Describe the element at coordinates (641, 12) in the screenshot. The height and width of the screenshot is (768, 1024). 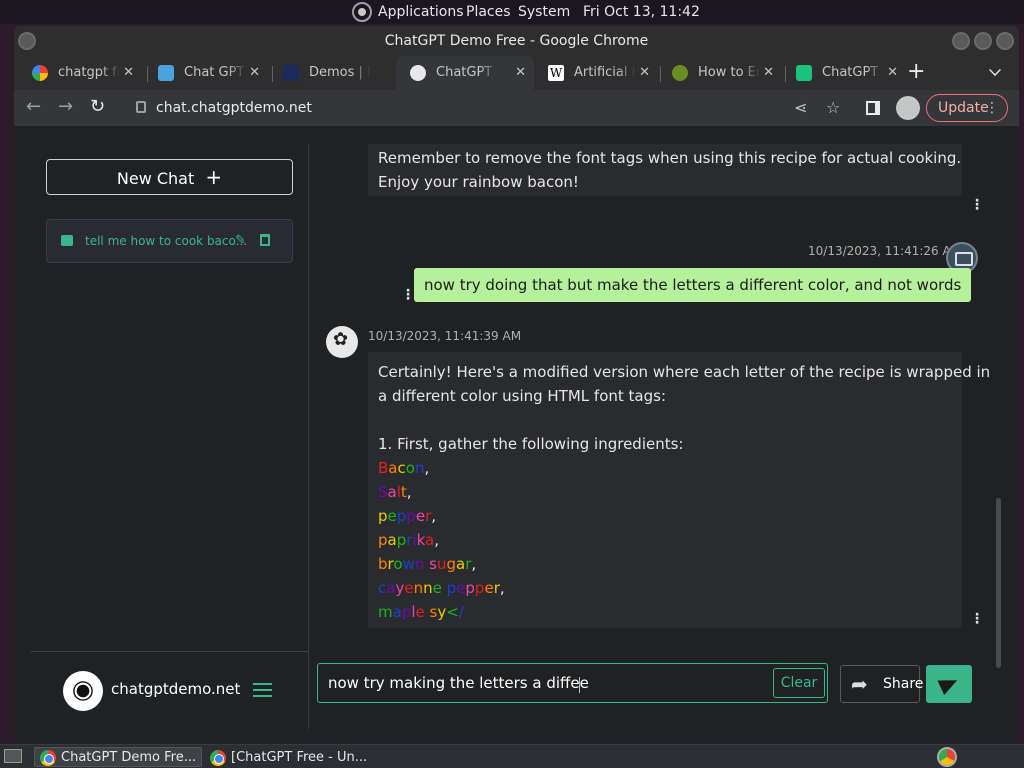
I see `clock: Fri Oct 13, 11:42` at that location.